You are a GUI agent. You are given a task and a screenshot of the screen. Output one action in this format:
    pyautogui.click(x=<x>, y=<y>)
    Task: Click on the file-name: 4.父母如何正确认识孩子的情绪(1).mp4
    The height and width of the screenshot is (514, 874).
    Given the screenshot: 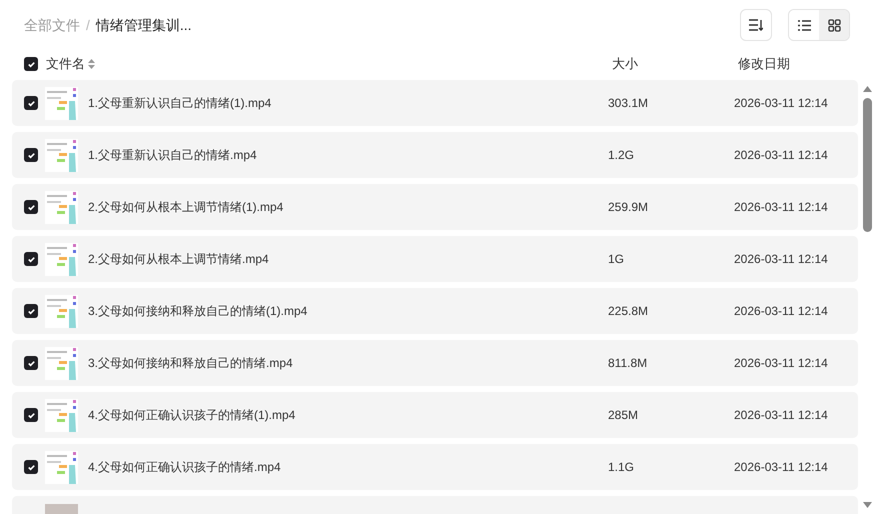 What is the action you would take?
    pyautogui.click(x=192, y=415)
    